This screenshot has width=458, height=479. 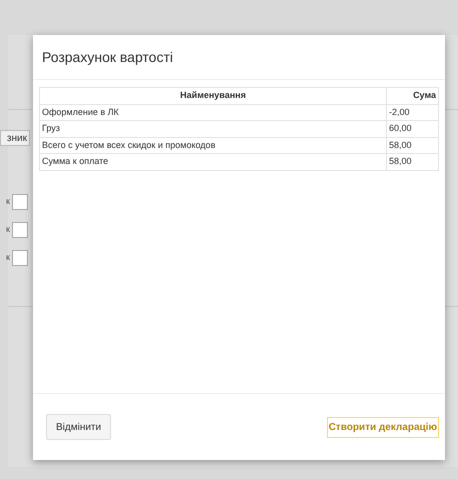 What do you see at coordinates (412, 112) in the screenshot?
I see `table-cell: -2,00` at bounding box center [412, 112].